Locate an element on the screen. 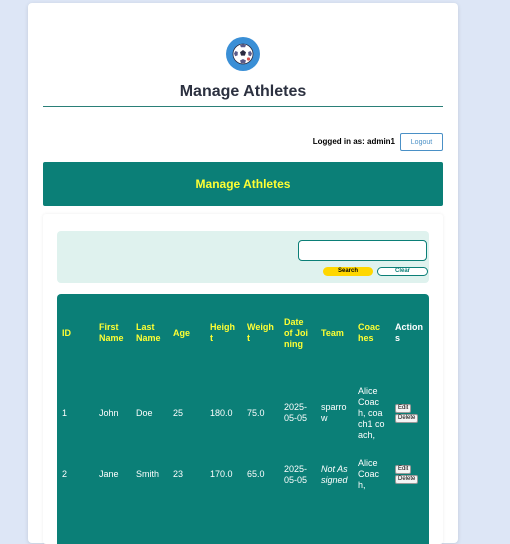 This screenshot has height=544, width=510. page-title: Manage Athletes is located at coordinates (243, 91).